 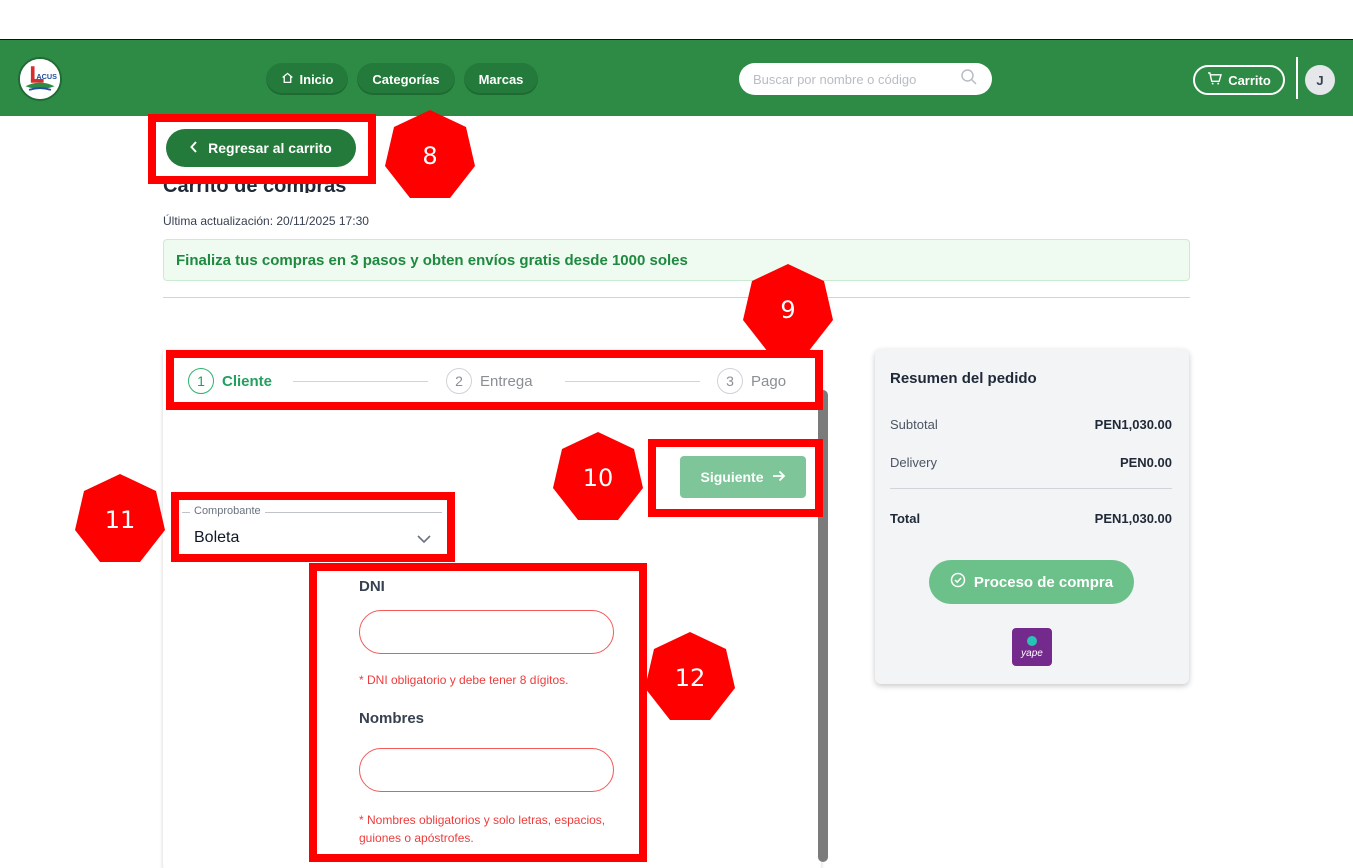 What do you see at coordinates (1031, 518) in the screenshot?
I see `summary-row-total: Total PEN1,030.00` at bounding box center [1031, 518].